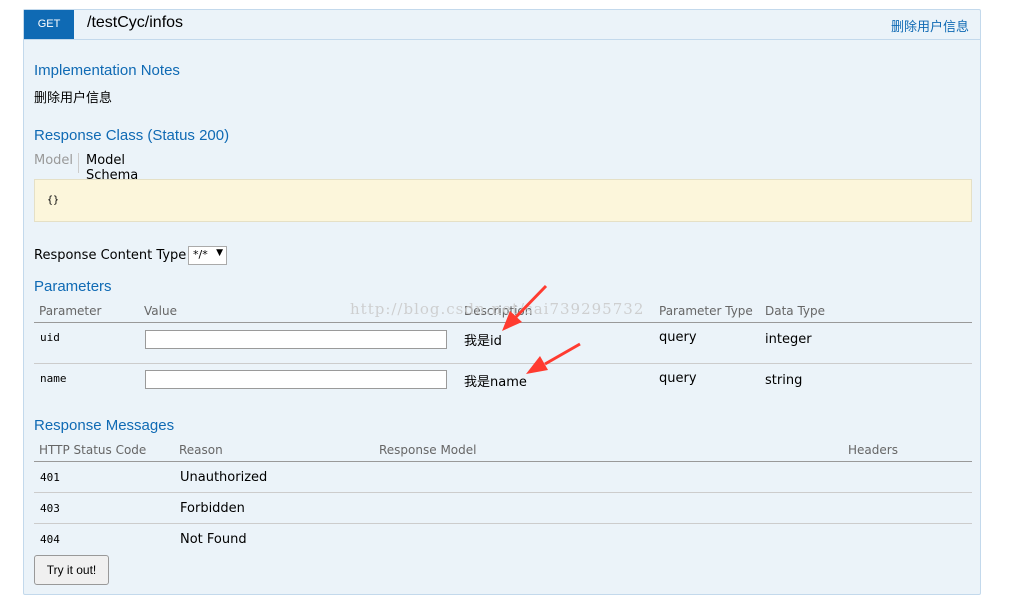 The width and height of the screenshot is (1010, 604). Describe the element at coordinates (49, 24) in the screenshot. I see `http-method-badge: GET` at that location.